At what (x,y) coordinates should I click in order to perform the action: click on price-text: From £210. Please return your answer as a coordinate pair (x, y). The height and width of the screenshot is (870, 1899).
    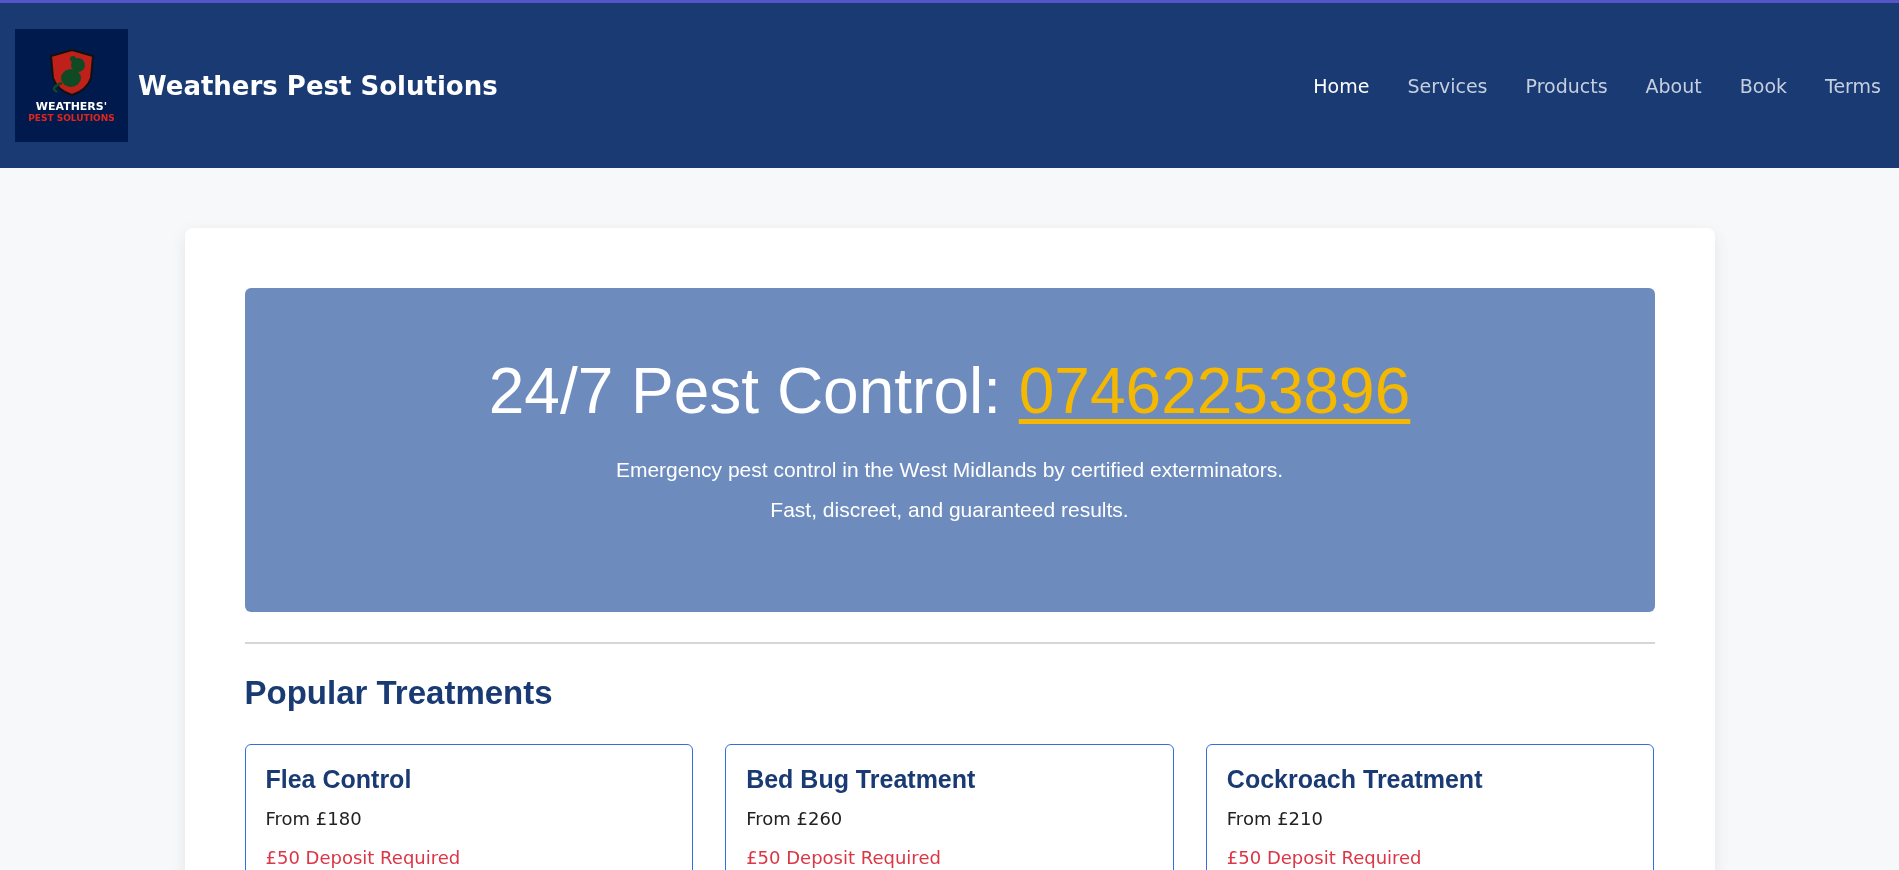
    Looking at the image, I should click on (1275, 818).